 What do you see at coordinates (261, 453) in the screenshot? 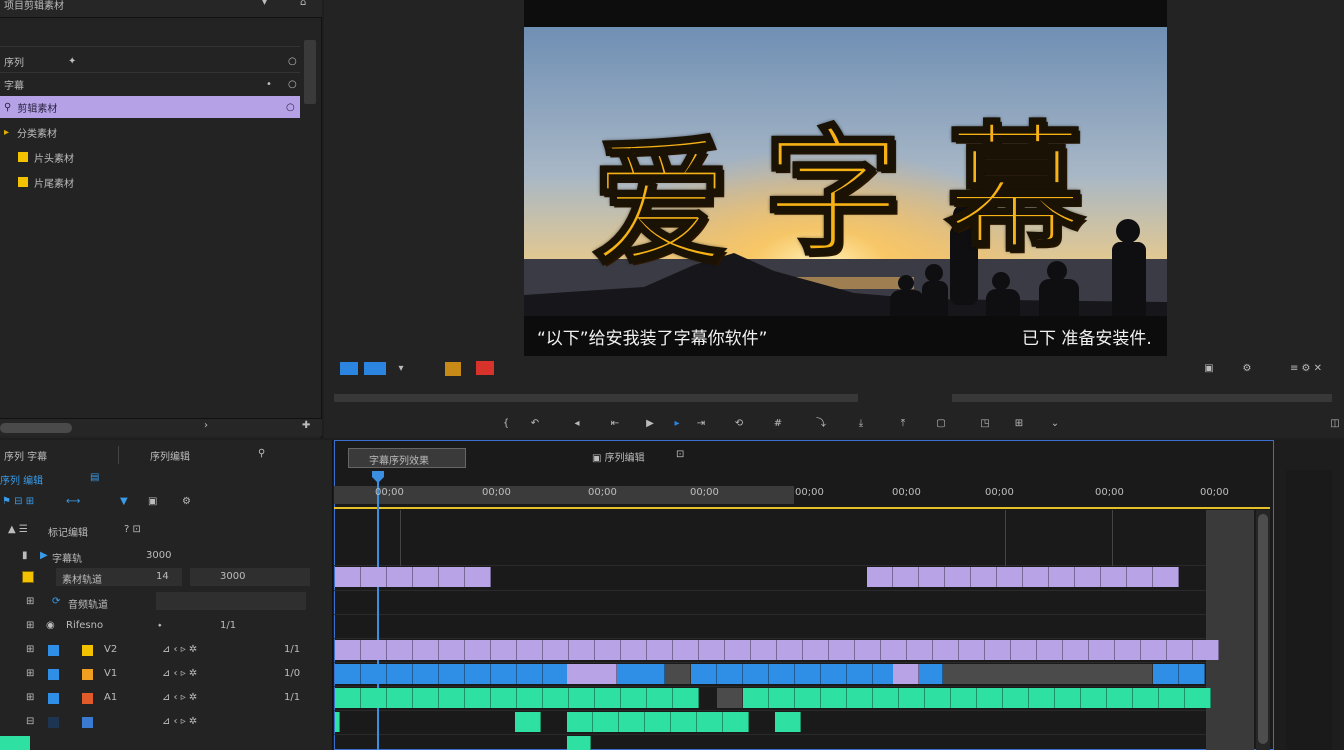
I see `search-icon: ⚲` at bounding box center [261, 453].